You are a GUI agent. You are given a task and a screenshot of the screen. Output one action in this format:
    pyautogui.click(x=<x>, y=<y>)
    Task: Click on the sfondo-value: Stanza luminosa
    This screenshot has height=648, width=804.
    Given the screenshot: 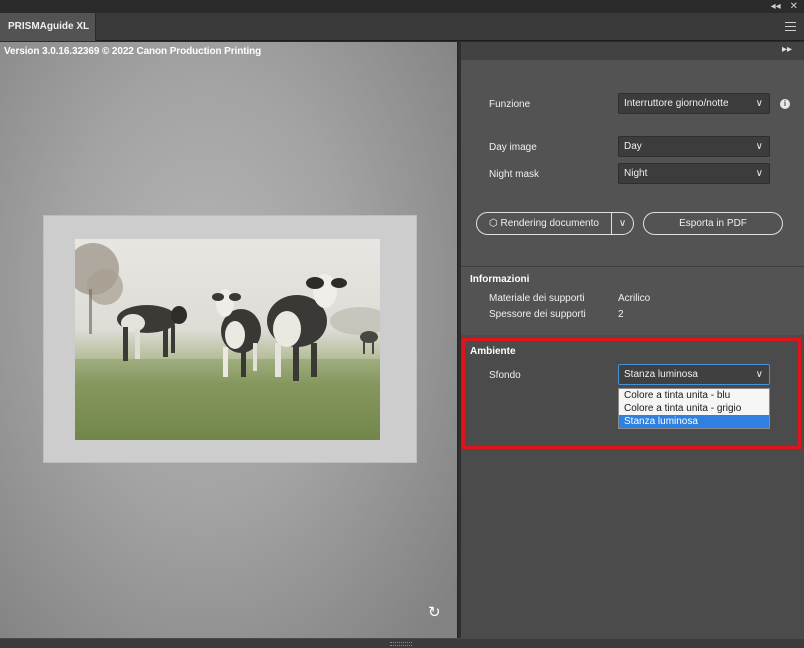 What is the action you would take?
    pyautogui.click(x=661, y=374)
    